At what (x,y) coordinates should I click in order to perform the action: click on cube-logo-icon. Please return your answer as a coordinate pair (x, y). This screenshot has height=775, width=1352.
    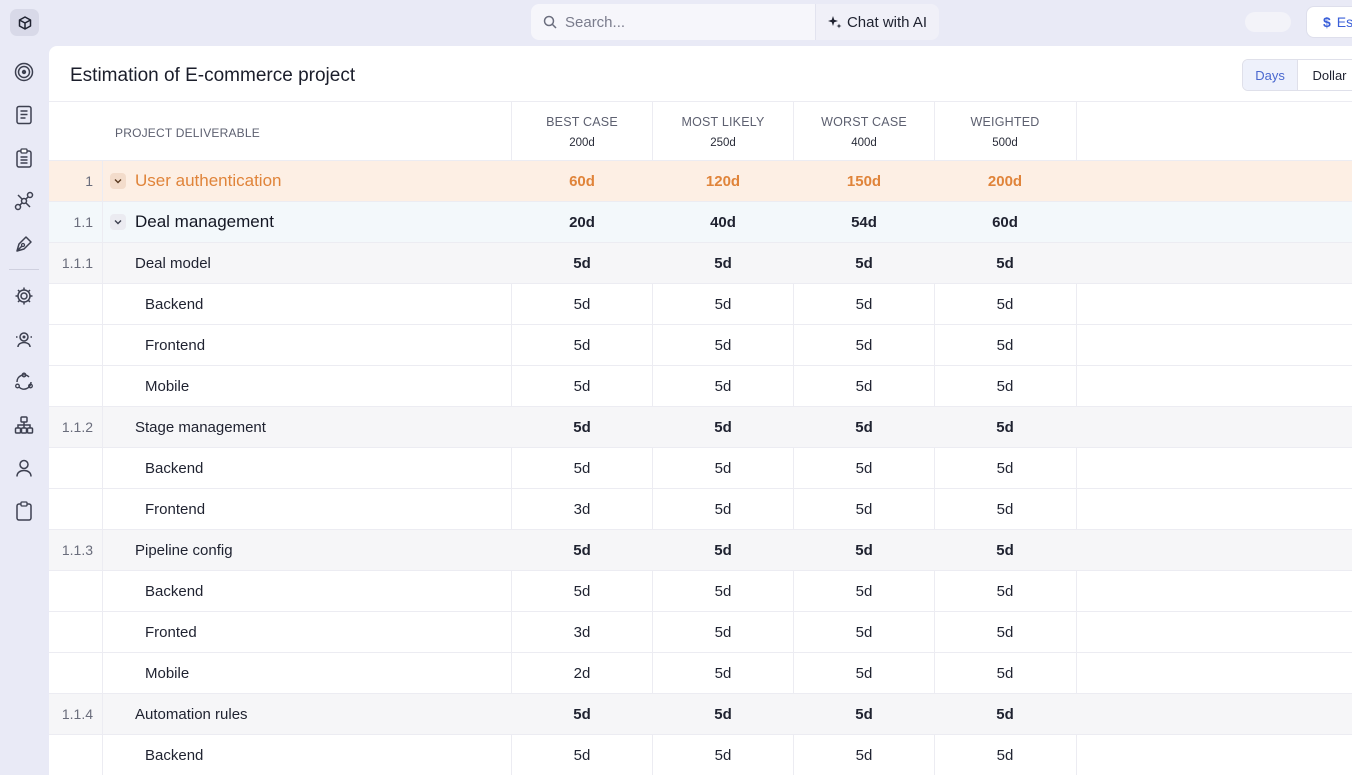
    Looking at the image, I should click on (24, 22).